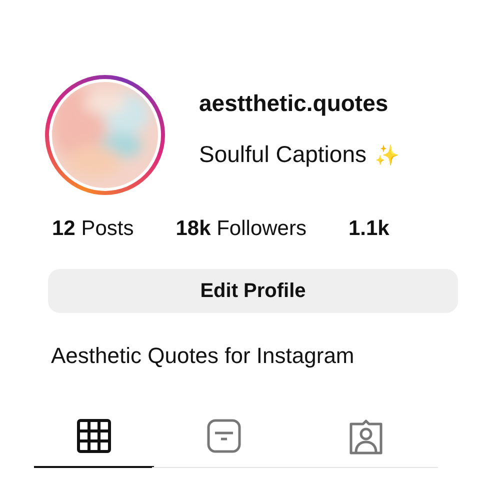 Image resolution: width=500 pixels, height=500 pixels. Describe the element at coordinates (294, 103) in the screenshot. I see `username: aestthetic.quotes` at that location.